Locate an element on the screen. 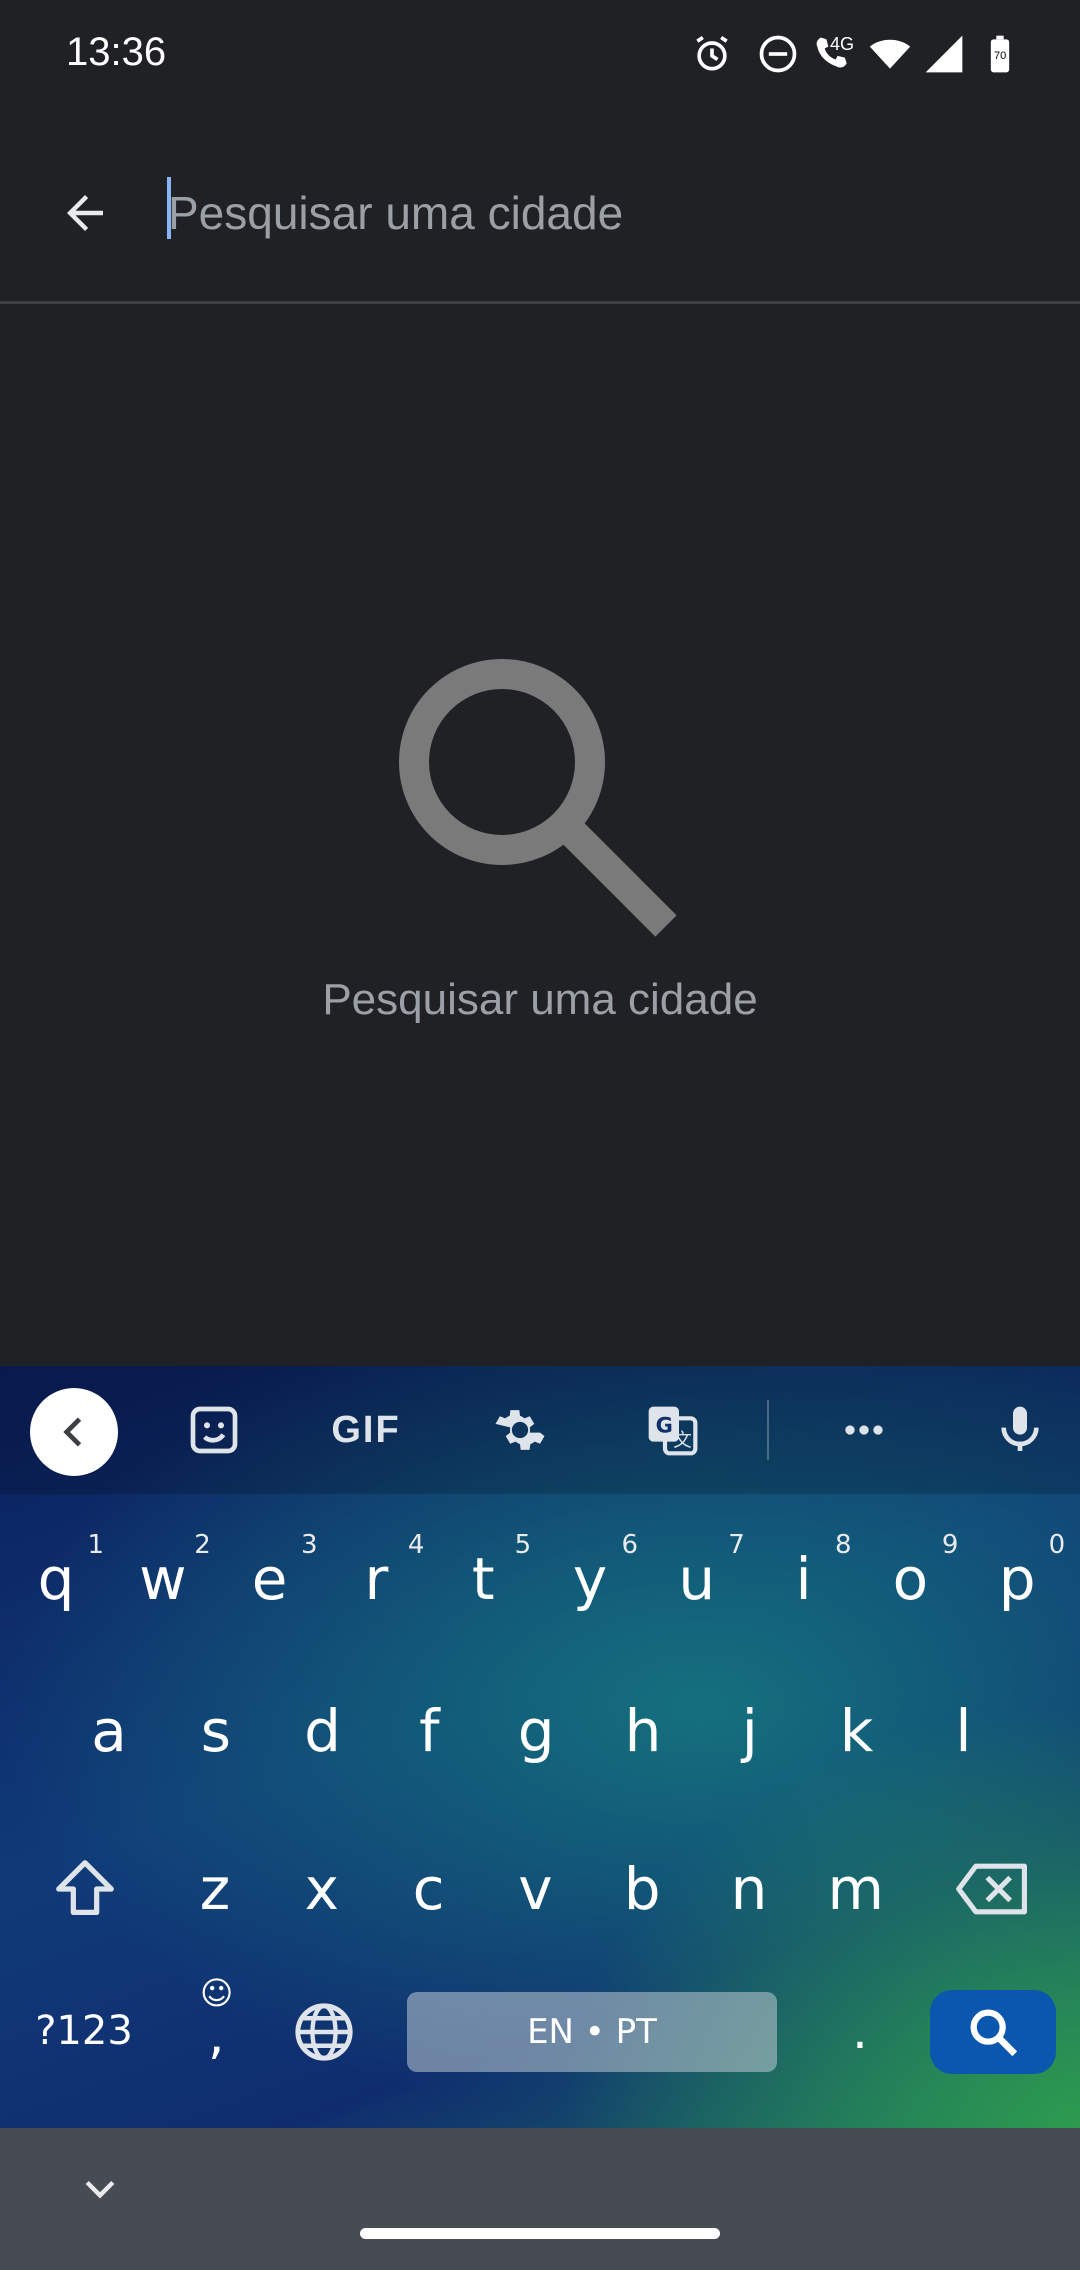  key-g: g is located at coordinates (536, 1731).